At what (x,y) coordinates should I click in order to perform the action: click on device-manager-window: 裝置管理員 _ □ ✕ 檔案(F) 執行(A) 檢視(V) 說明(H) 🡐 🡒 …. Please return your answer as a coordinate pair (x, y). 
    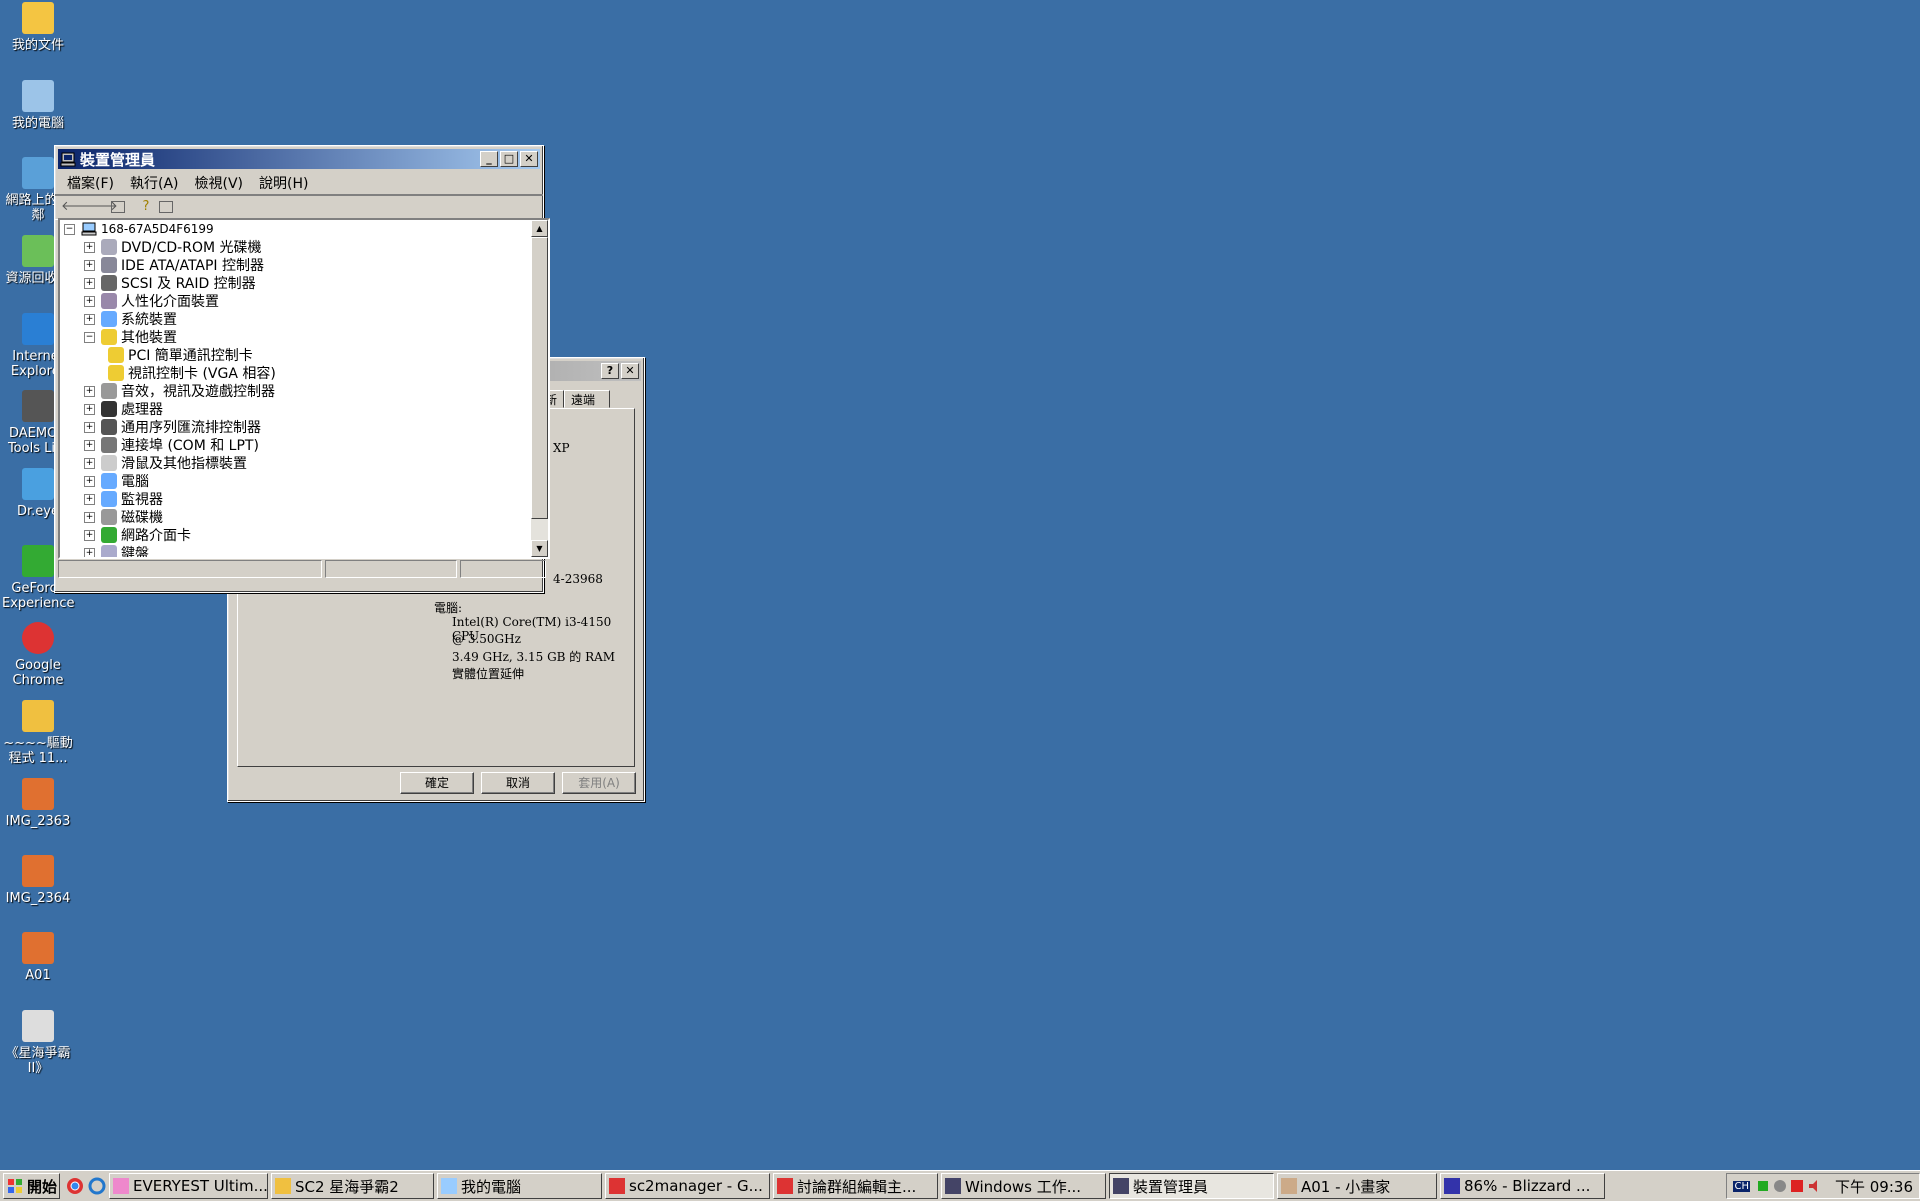
    Looking at the image, I should click on (302, 369).